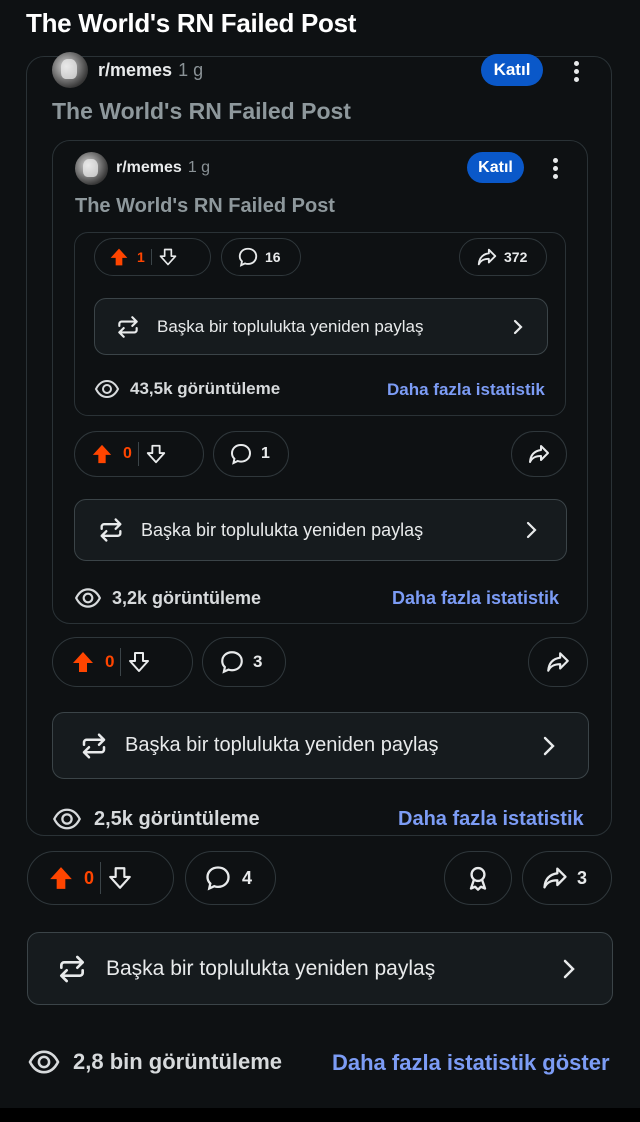  What do you see at coordinates (167, 598) in the screenshot?
I see `view-count: 3,2k görüntüleme` at bounding box center [167, 598].